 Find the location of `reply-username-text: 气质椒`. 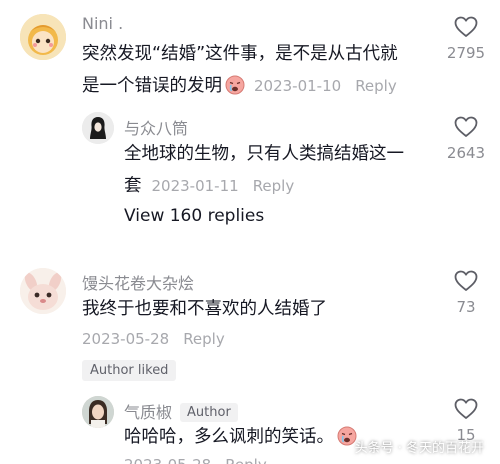

reply-username-text: 气质椒 is located at coordinates (148, 412).